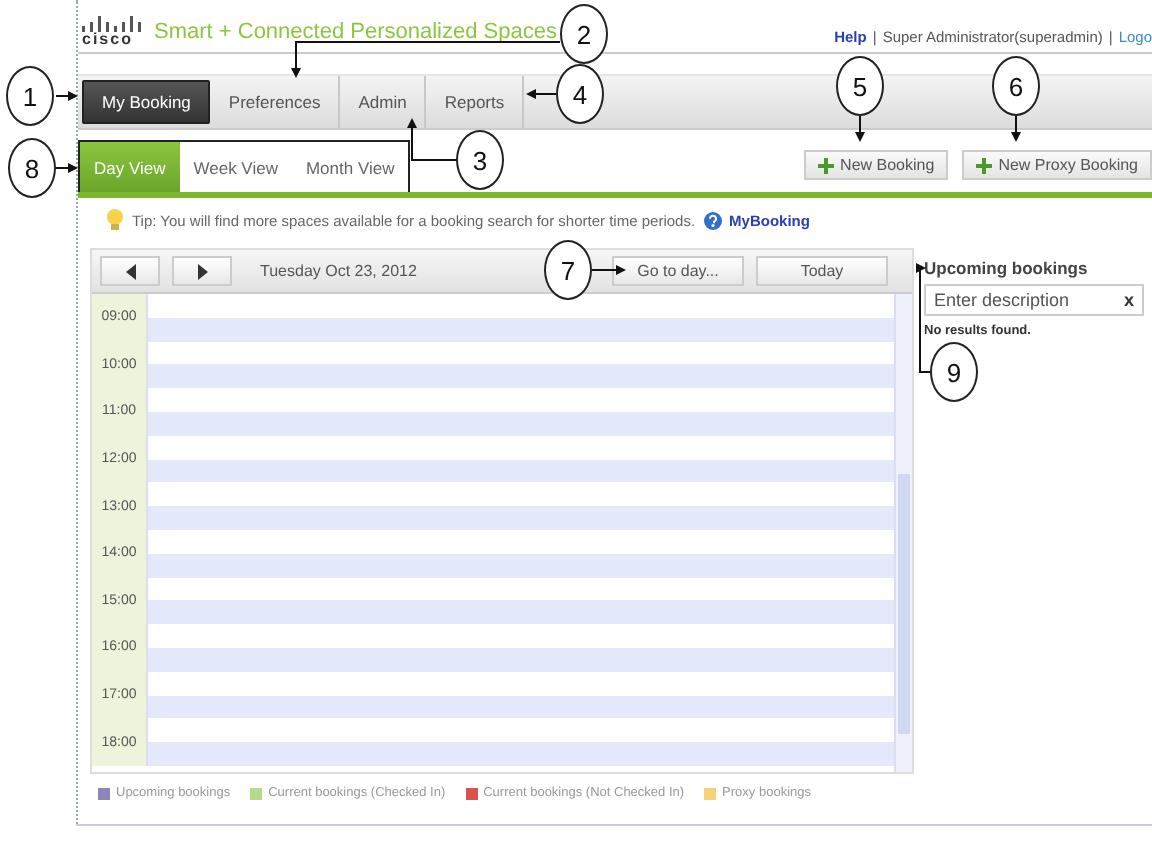 The width and height of the screenshot is (1152, 846). Describe the element at coordinates (32, 168) in the screenshot. I see `callout-number: 8` at that location.